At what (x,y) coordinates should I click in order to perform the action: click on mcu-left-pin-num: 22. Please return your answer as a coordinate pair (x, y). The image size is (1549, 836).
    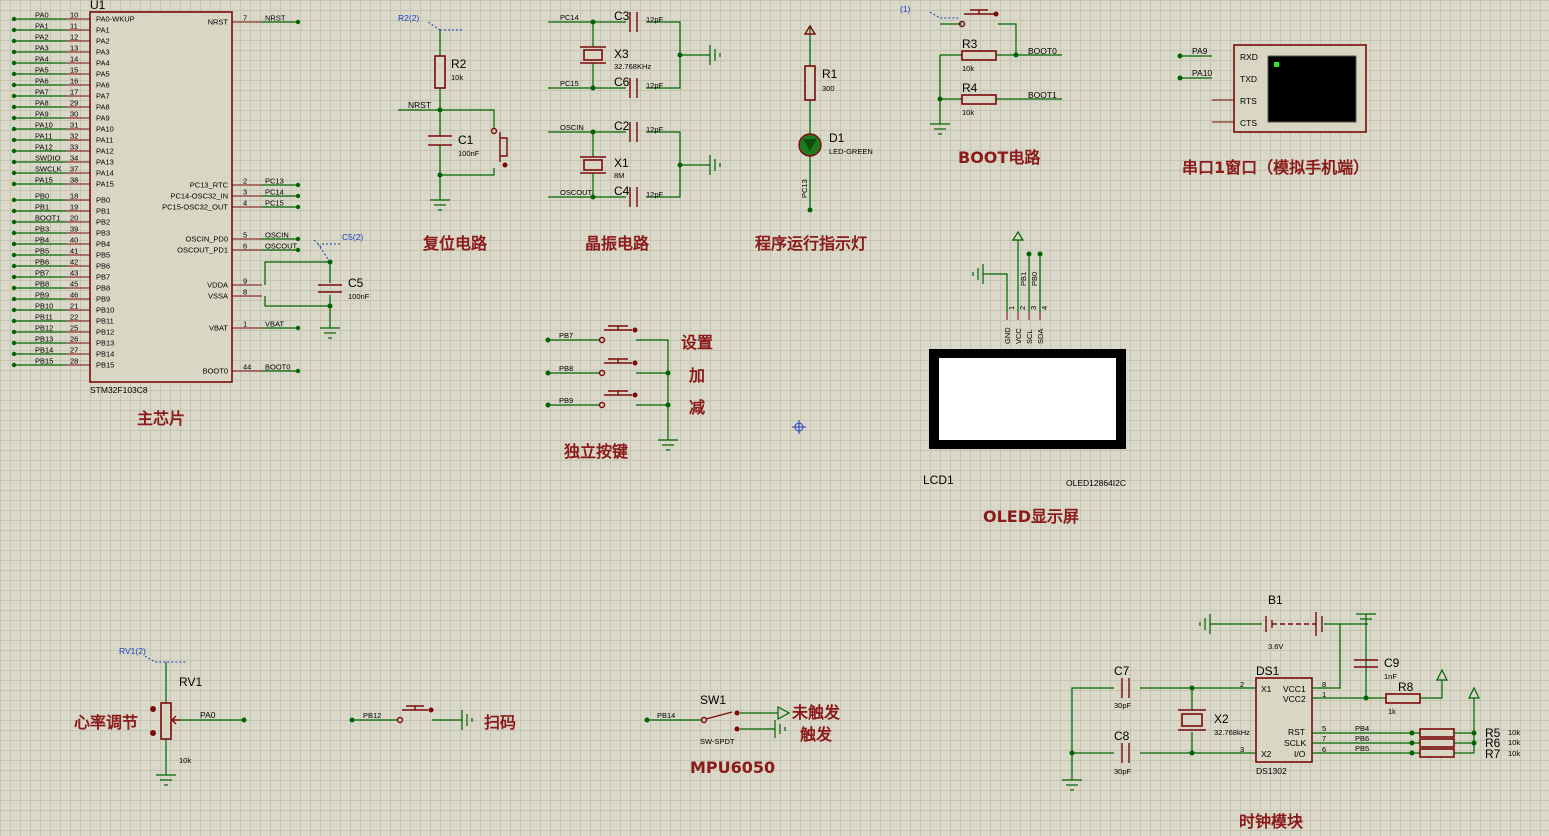
    Looking at the image, I should click on (74, 317).